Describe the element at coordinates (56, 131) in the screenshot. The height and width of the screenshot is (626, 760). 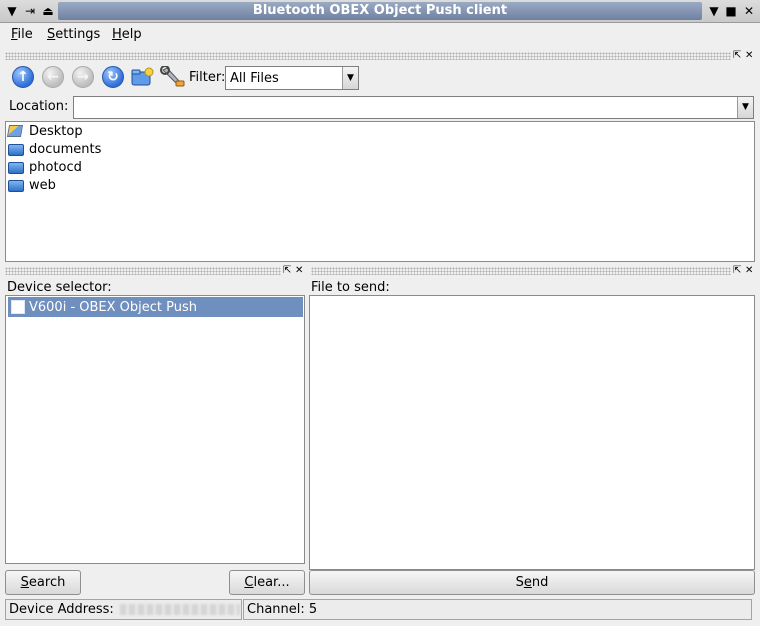
I see `file-name: Desktop` at that location.